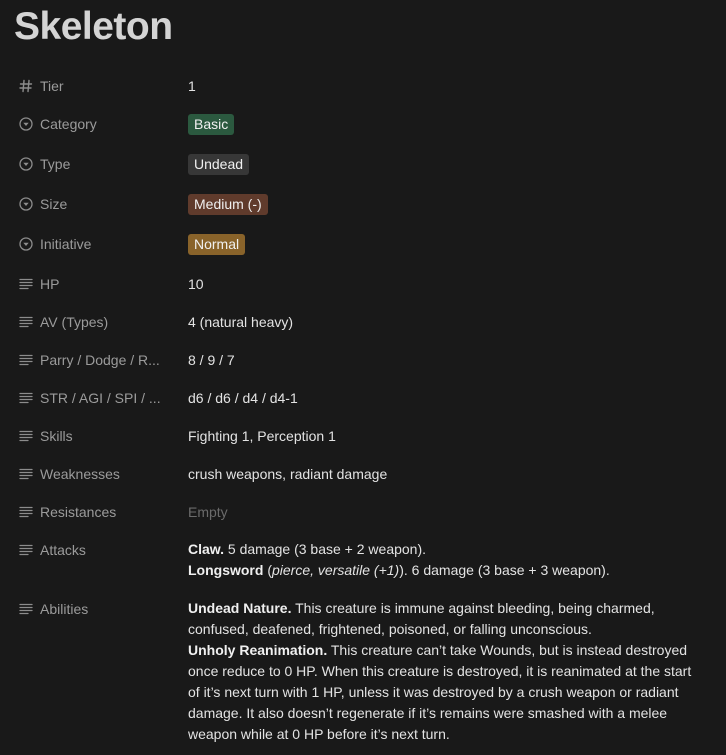 The height and width of the screenshot is (755, 726). What do you see at coordinates (452, 474) in the screenshot?
I see `property-value-weaknesses: crush weapons, radiant damage` at bounding box center [452, 474].